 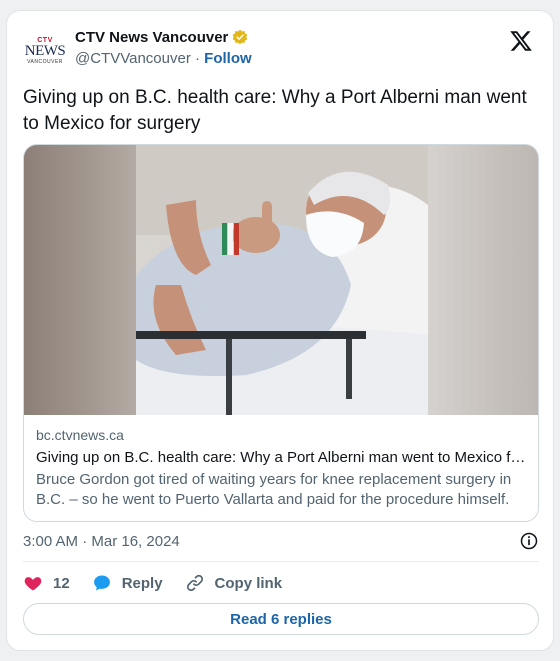 I want to click on reply-bubble-icon, so click(x=101, y=583).